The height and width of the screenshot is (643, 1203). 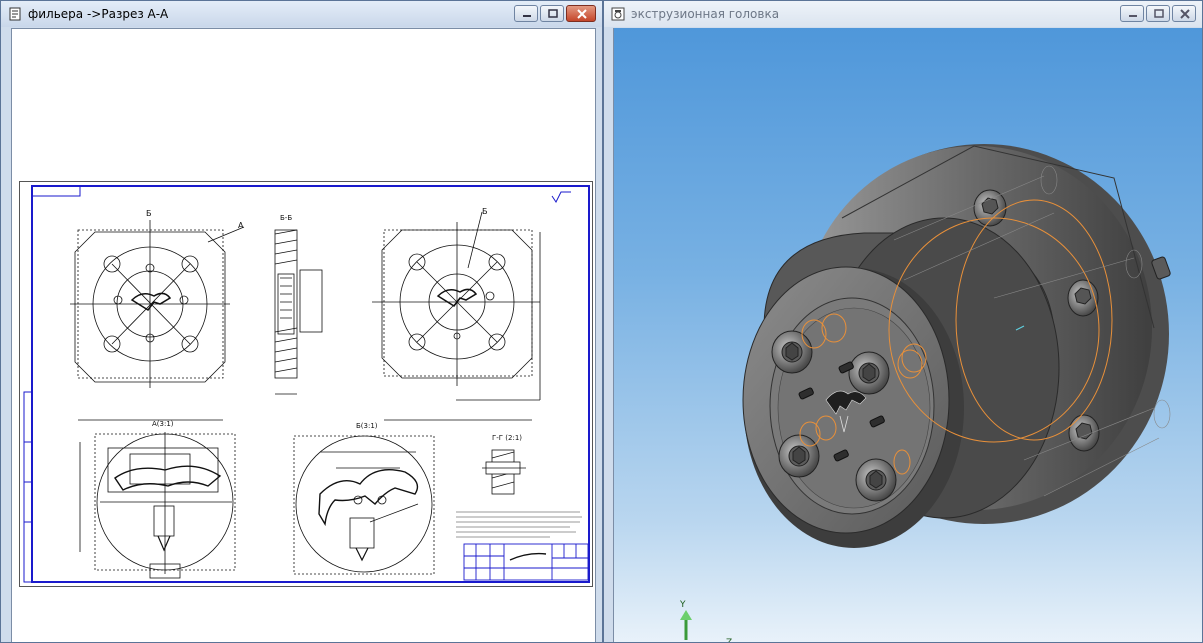 What do you see at coordinates (903, 14) in the screenshot?
I see `model-window-titlebar: экструзионная головка` at bounding box center [903, 14].